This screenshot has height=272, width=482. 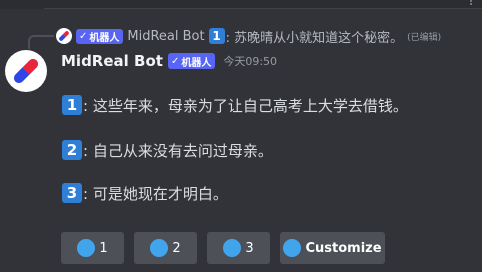 What do you see at coordinates (245, 105) in the screenshot?
I see `message-line-text: : 这些年来，母亲为了让自己高考上大学去借钱。` at bounding box center [245, 105].